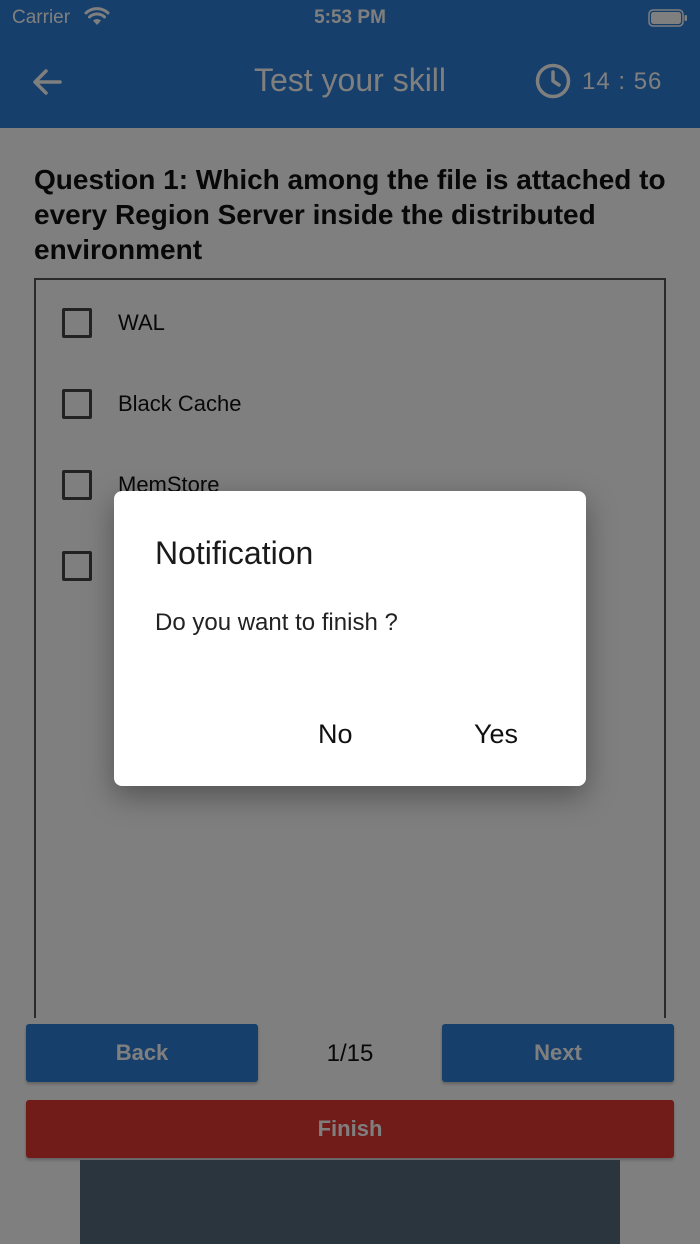 This screenshot has height=1244, width=700. I want to click on dialog-title: Notification, so click(234, 553).